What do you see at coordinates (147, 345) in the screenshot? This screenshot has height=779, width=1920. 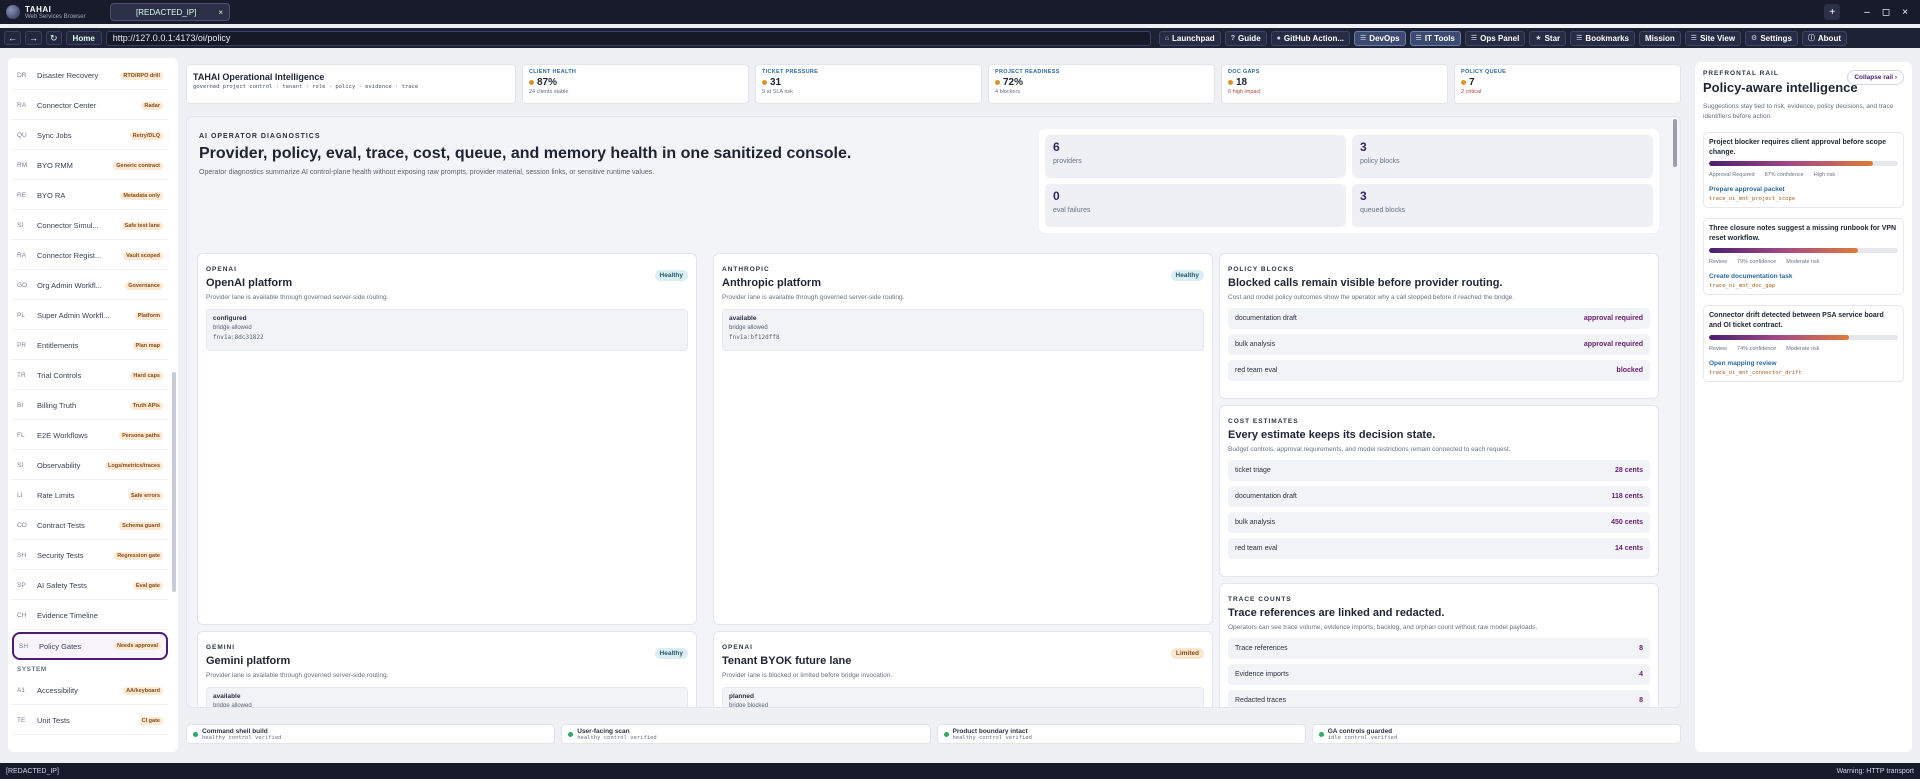 I see `sidebar-item-badge: Plan map` at bounding box center [147, 345].